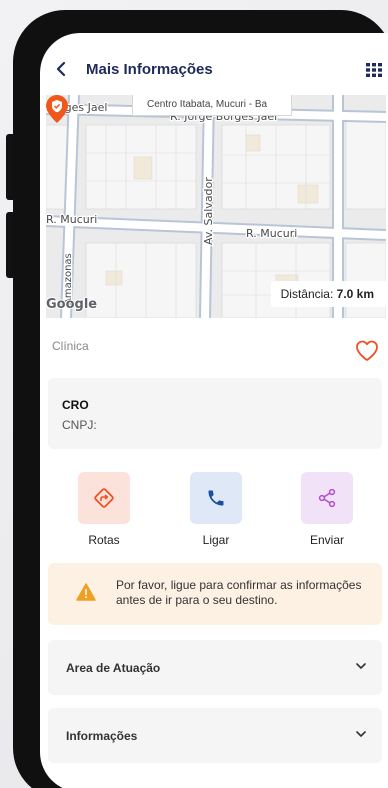 The image size is (388, 788). I want to click on phone-icon, so click(216, 498).